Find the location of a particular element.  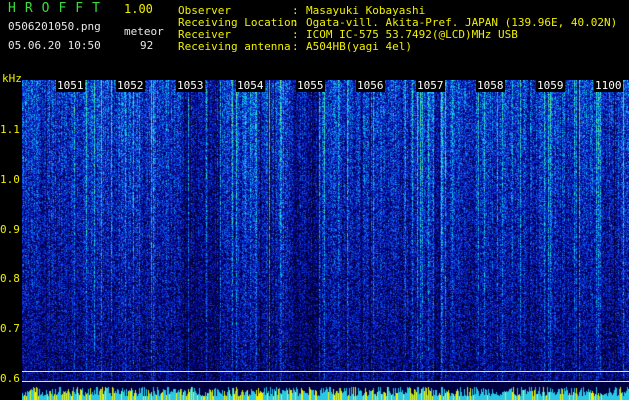

y-tick-0-7: 0.7 is located at coordinates (10, 328).